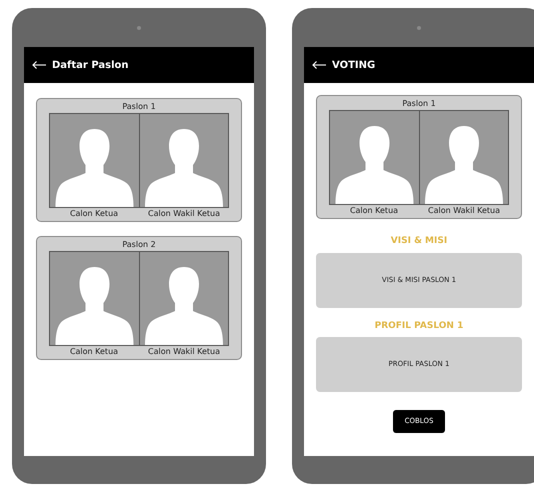 This screenshot has width=534, height=486. Describe the element at coordinates (90, 65) in the screenshot. I see `header-title: Daftar Paslon` at that location.